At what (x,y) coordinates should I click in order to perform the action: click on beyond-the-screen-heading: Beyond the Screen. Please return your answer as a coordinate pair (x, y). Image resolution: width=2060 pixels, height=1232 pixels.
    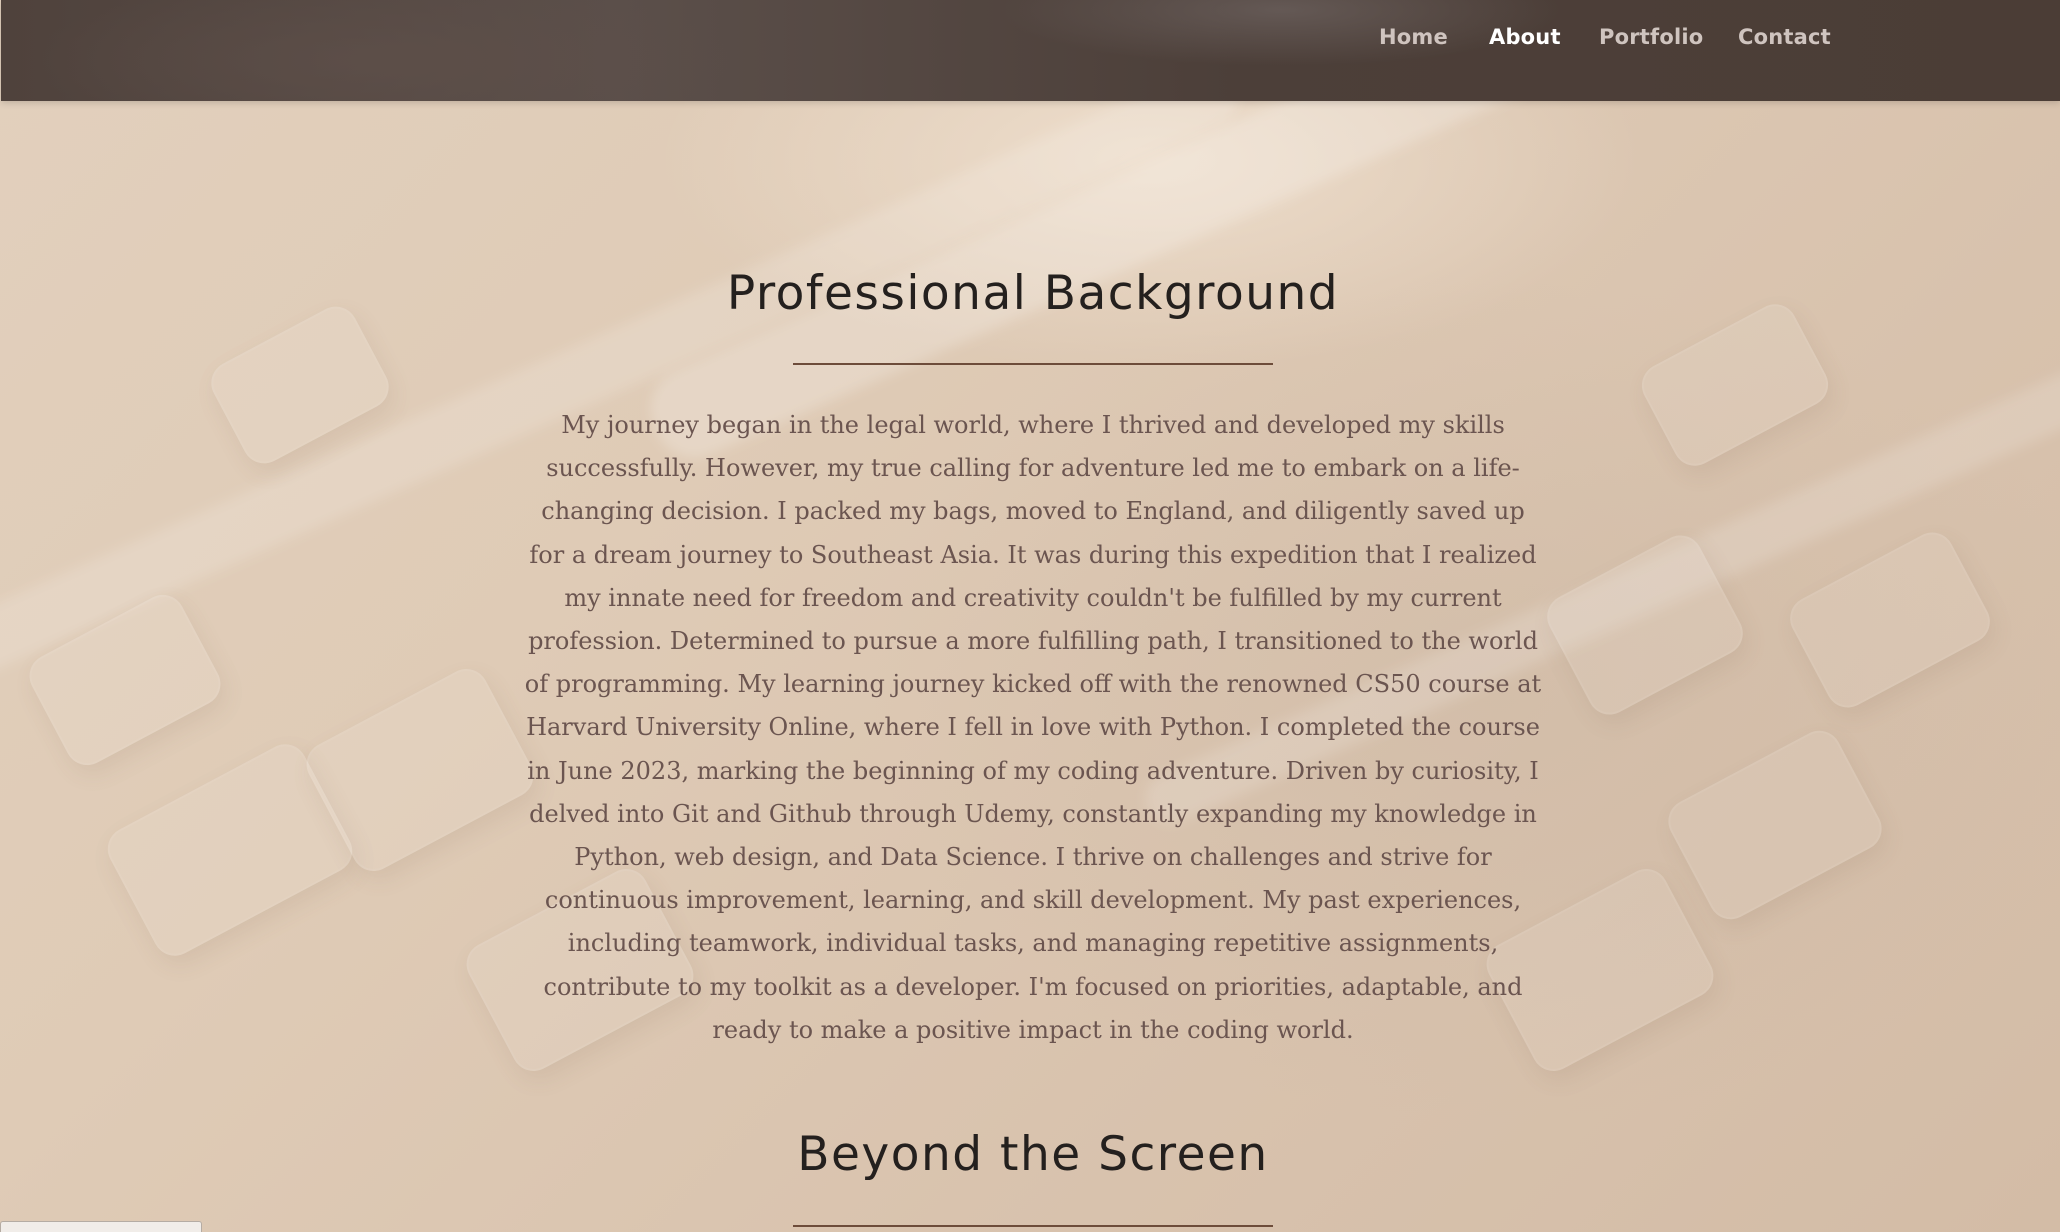
    Looking at the image, I should click on (1033, 1154).